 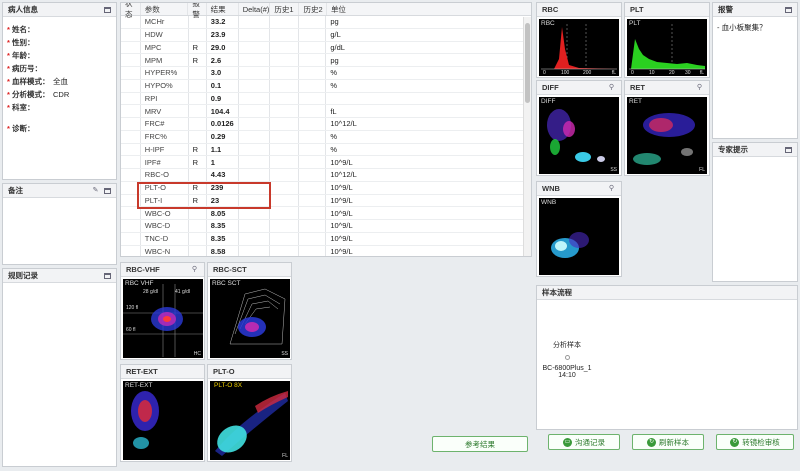 What do you see at coordinates (548, 23) in the screenshot?
I see `plot-inner-label: RBC` at bounding box center [548, 23].